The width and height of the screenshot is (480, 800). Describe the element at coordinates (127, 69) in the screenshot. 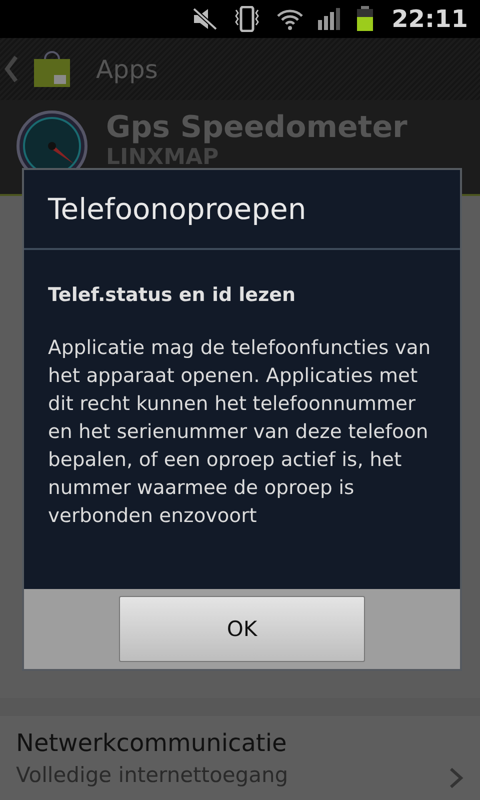

I see `screen-title: Apps` at that location.